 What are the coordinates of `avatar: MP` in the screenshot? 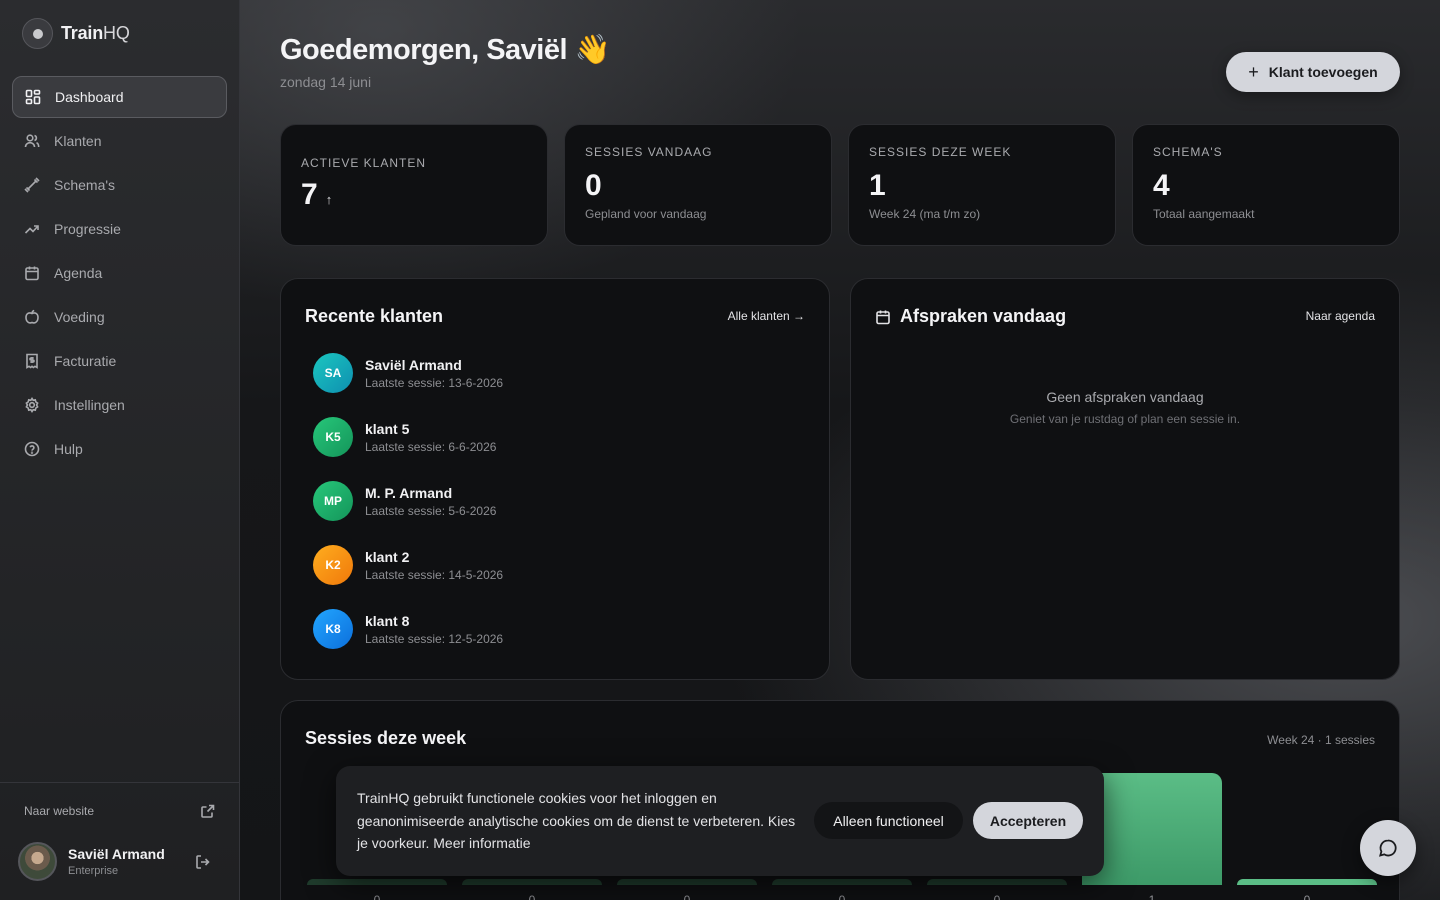 It's located at (333, 501).